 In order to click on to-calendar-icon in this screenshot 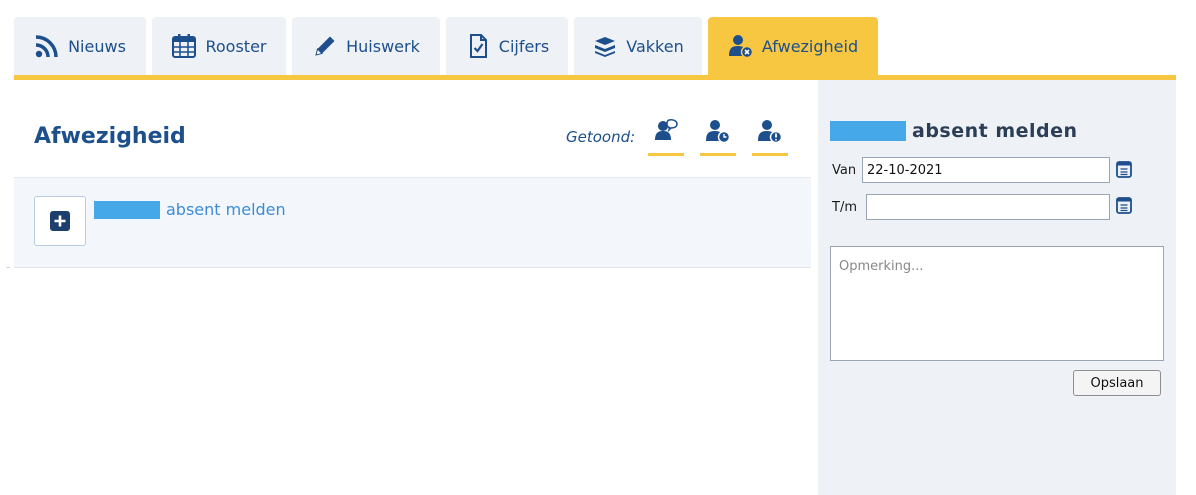, I will do `click(1124, 205)`.